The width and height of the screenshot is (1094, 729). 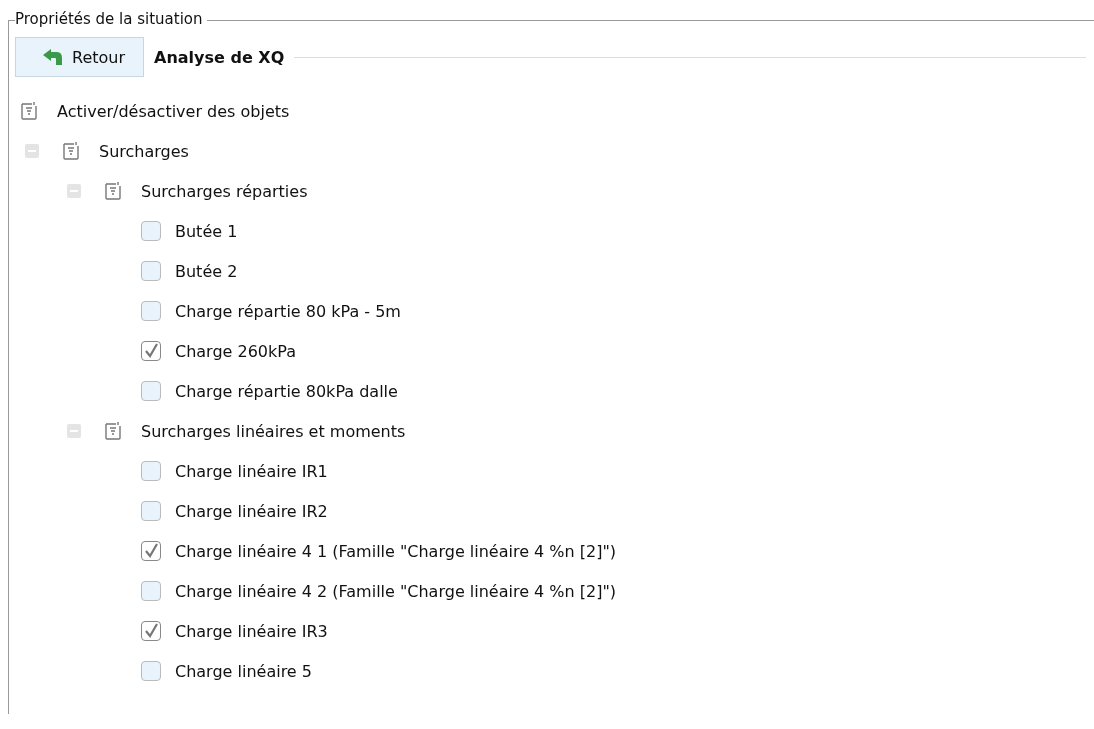 I want to click on back-button: Retour, so click(x=80, y=57).